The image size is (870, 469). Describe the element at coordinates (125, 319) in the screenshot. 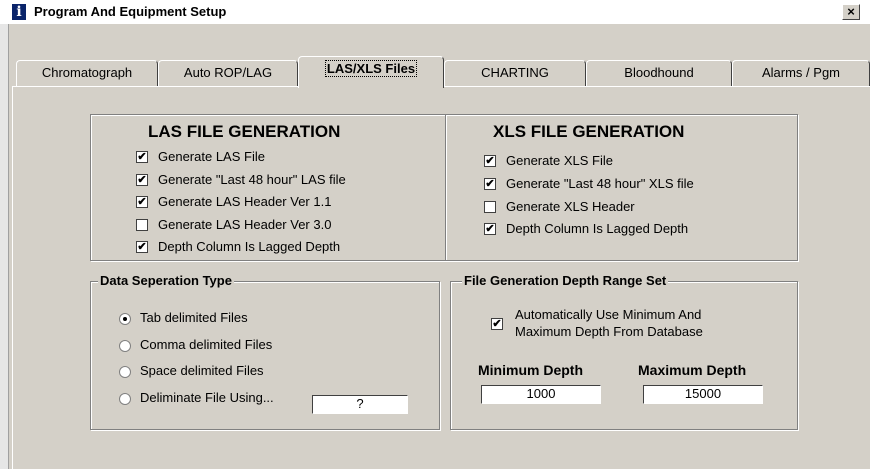

I see `radio-tab-delimited` at that location.